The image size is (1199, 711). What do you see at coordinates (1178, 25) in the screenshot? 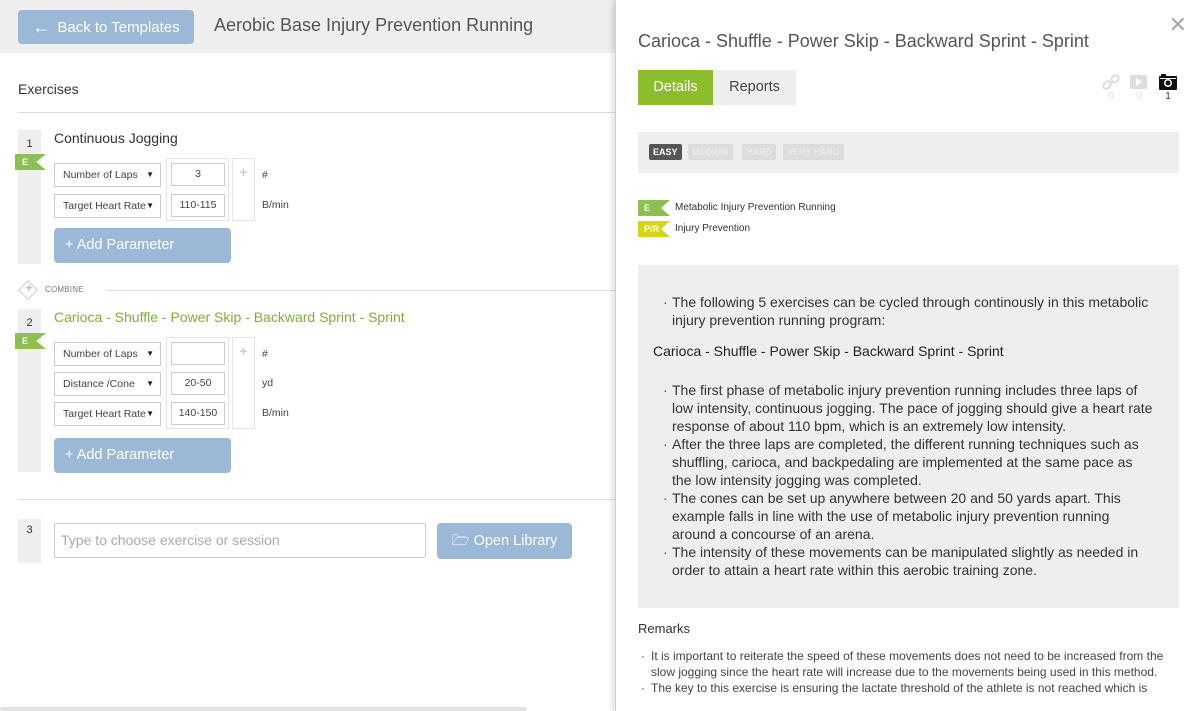
I see `close-icon: ✕` at bounding box center [1178, 25].